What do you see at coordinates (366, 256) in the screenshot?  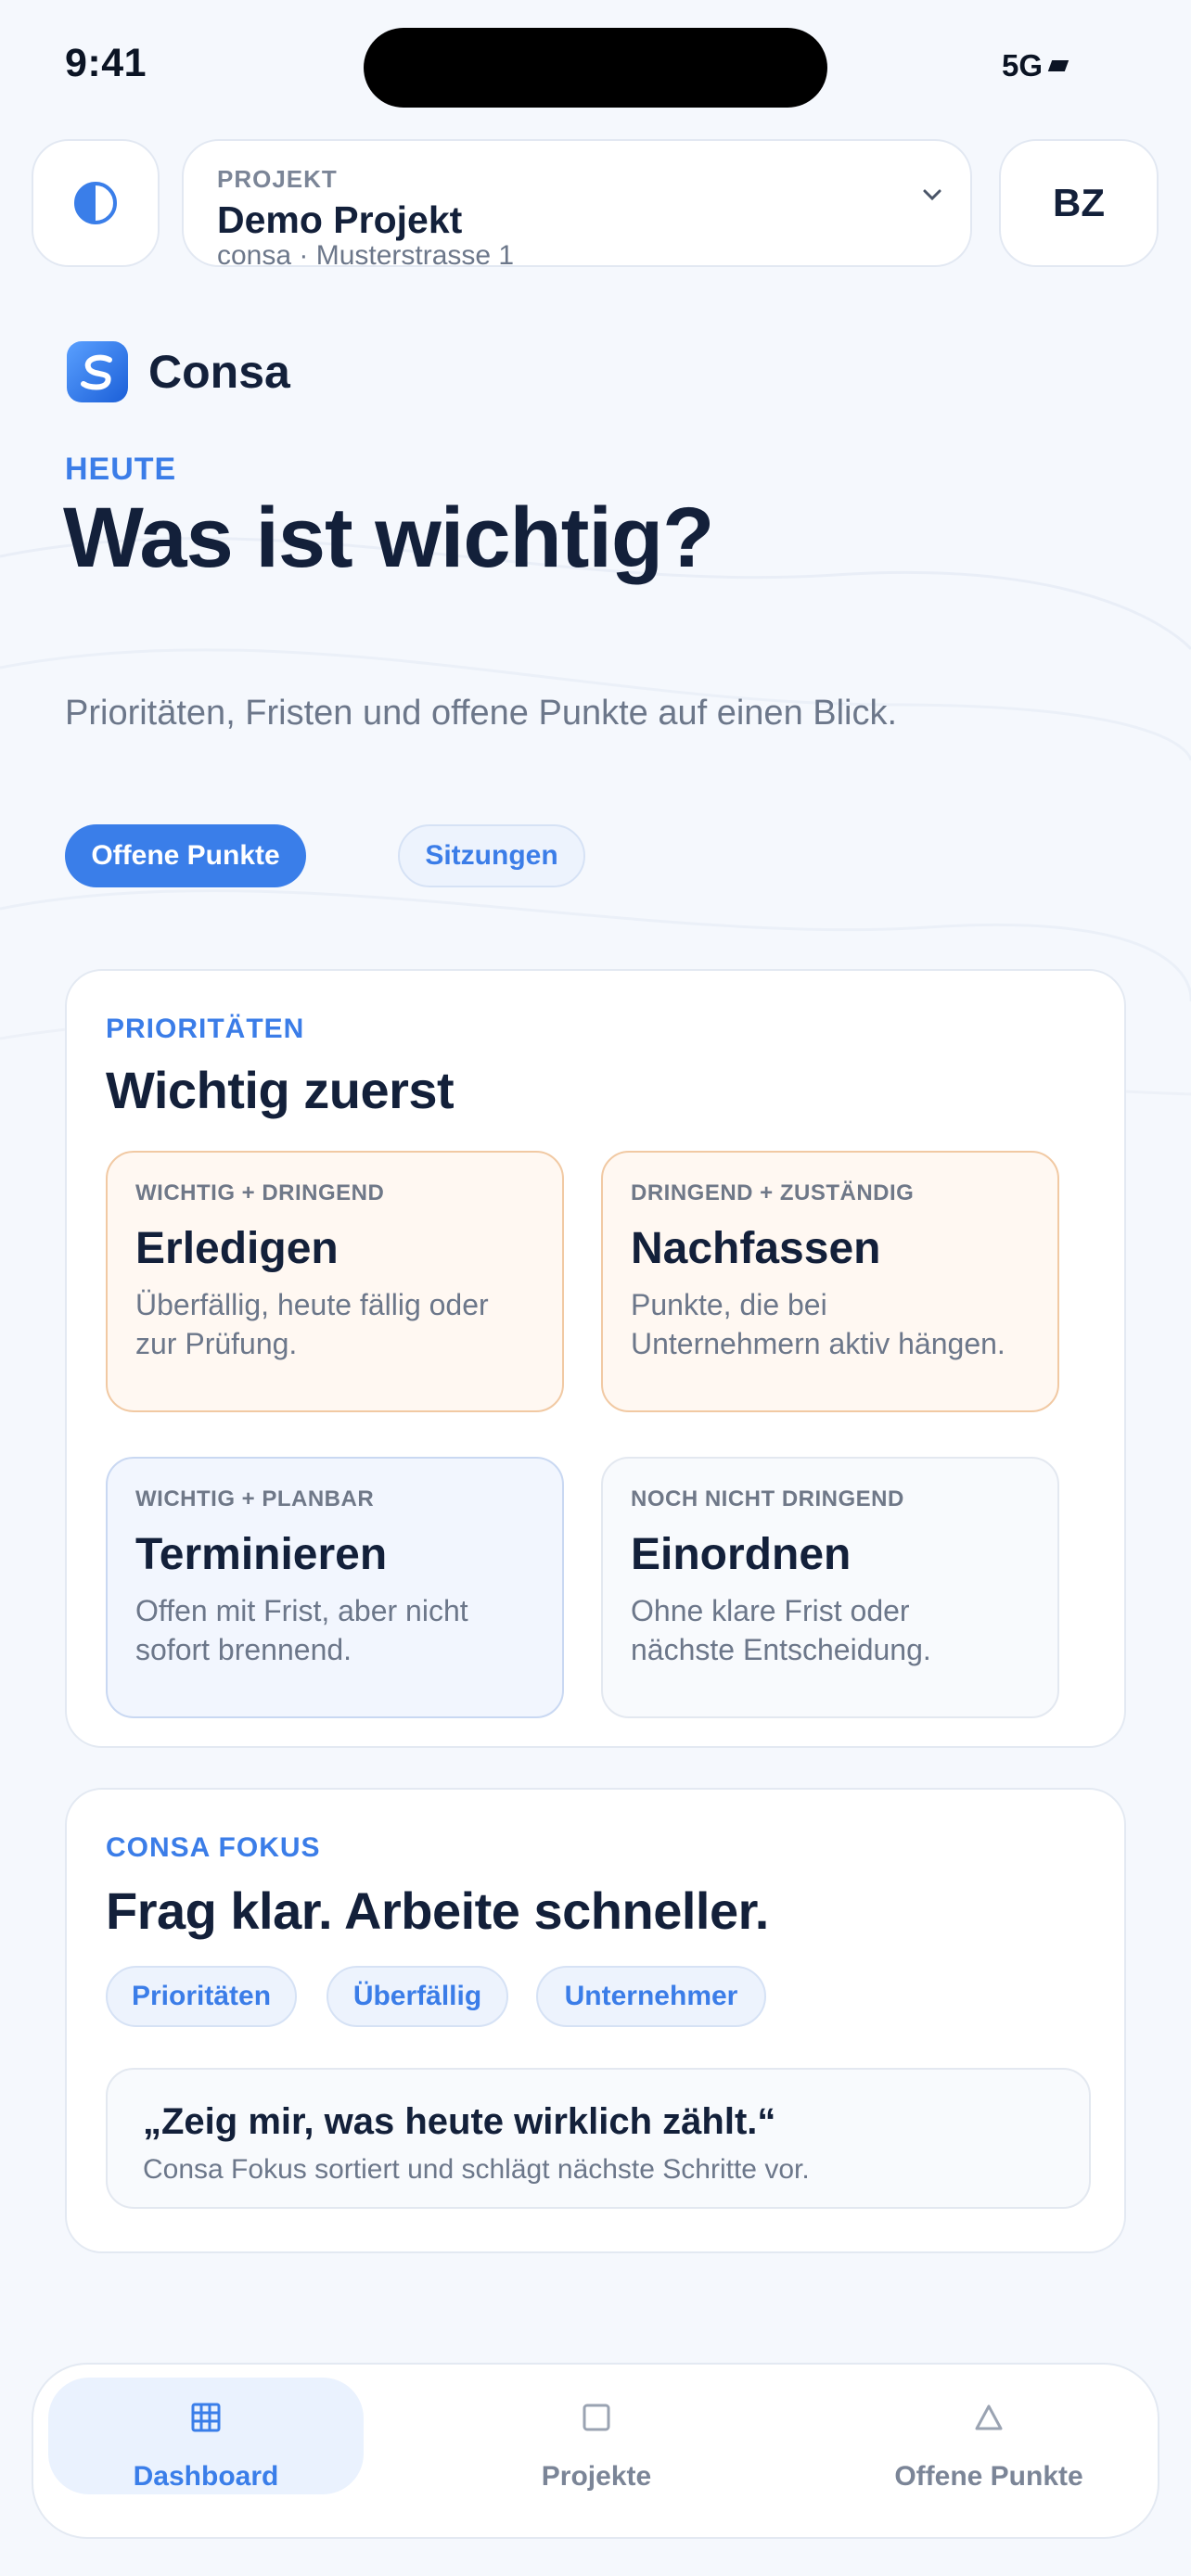 I see `project-address: consa · Musterstrasse 1` at bounding box center [366, 256].